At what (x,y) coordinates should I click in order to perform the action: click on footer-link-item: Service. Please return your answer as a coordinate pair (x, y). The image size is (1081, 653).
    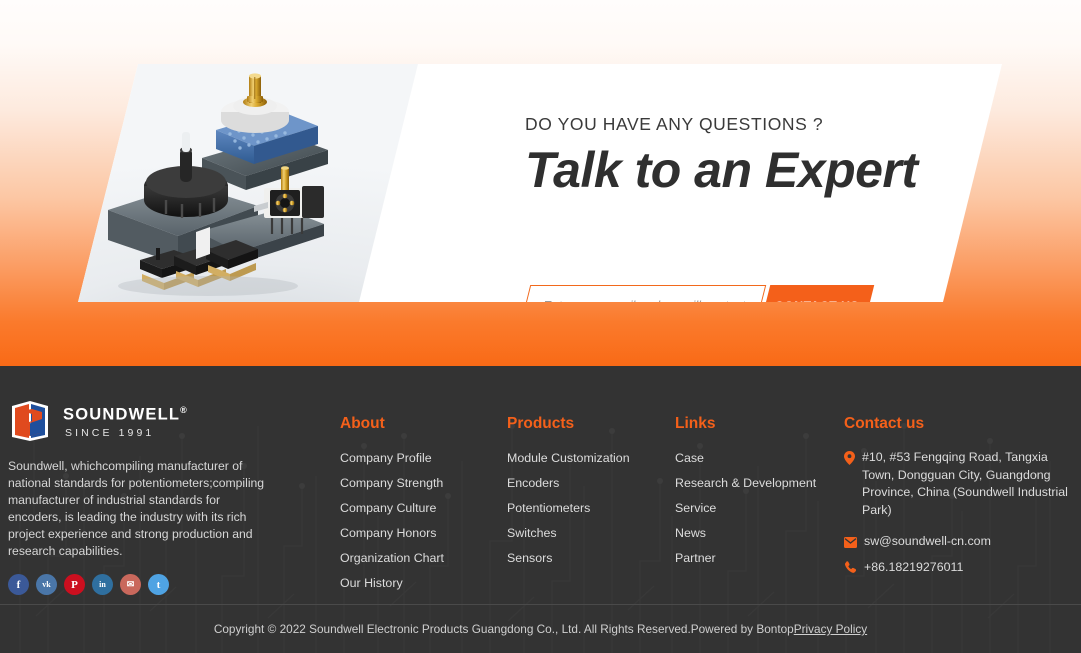
    Looking at the image, I should click on (745, 508).